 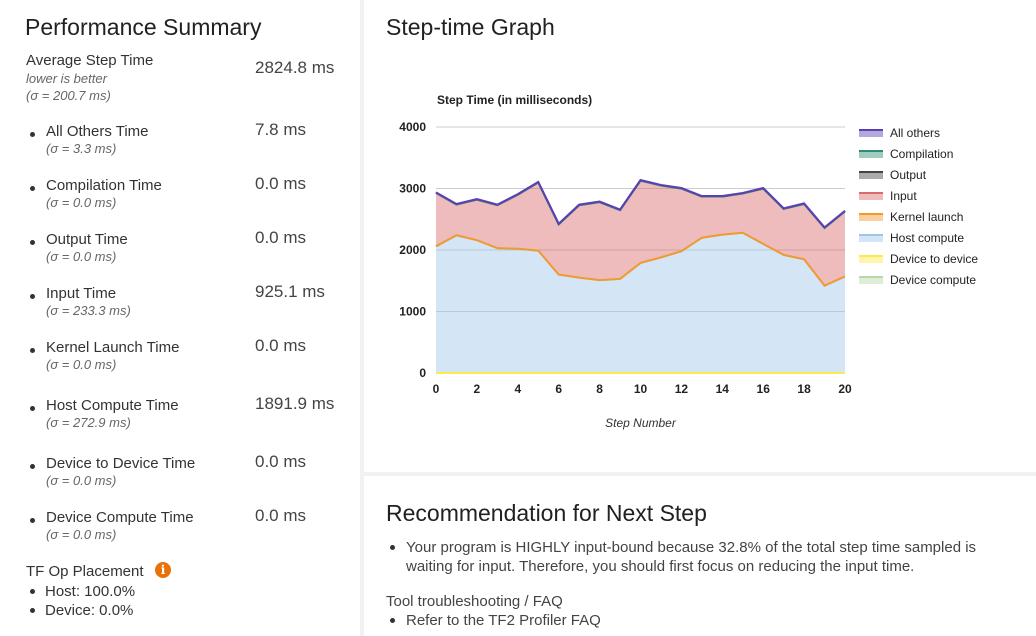 What do you see at coordinates (514, 100) in the screenshot?
I see `chart-title: Step Time (in milliseconds)` at bounding box center [514, 100].